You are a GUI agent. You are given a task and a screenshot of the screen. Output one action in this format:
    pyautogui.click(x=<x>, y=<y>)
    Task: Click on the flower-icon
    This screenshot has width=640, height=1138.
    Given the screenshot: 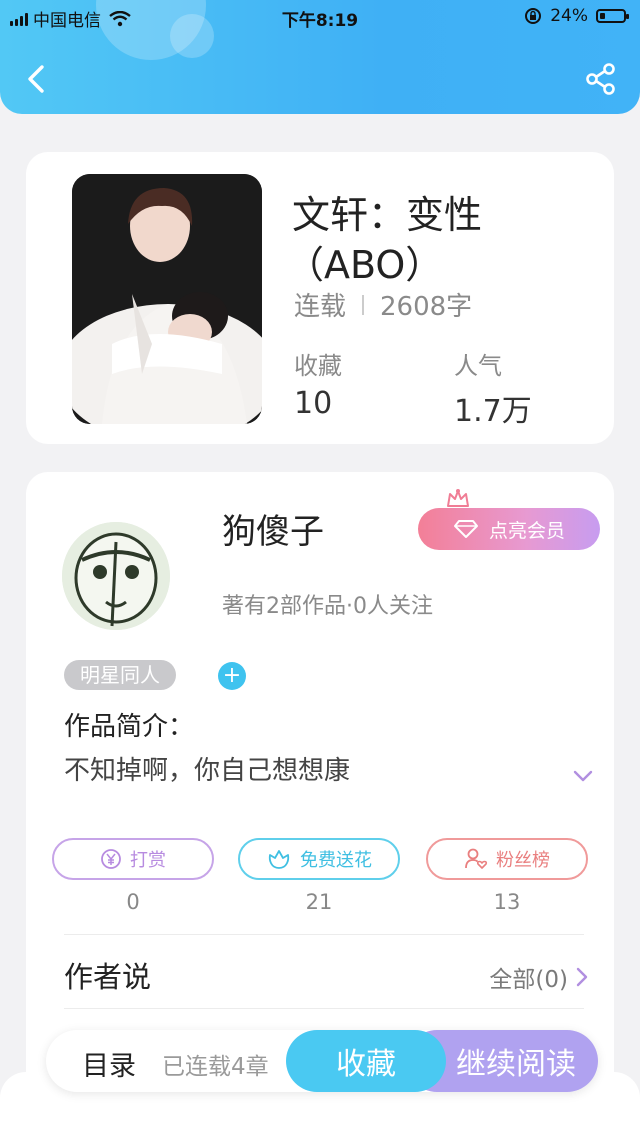 What is the action you would take?
    pyautogui.click(x=279, y=859)
    